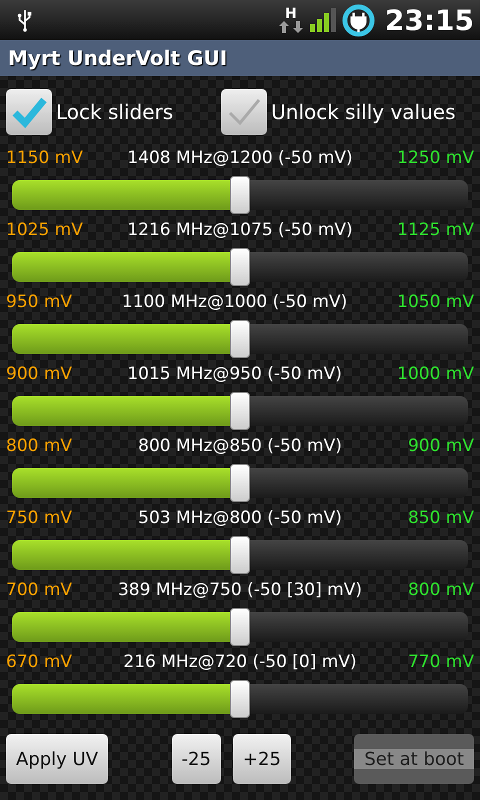 The height and width of the screenshot is (800, 480). I want to click on signal-icon, so click(323, 20).